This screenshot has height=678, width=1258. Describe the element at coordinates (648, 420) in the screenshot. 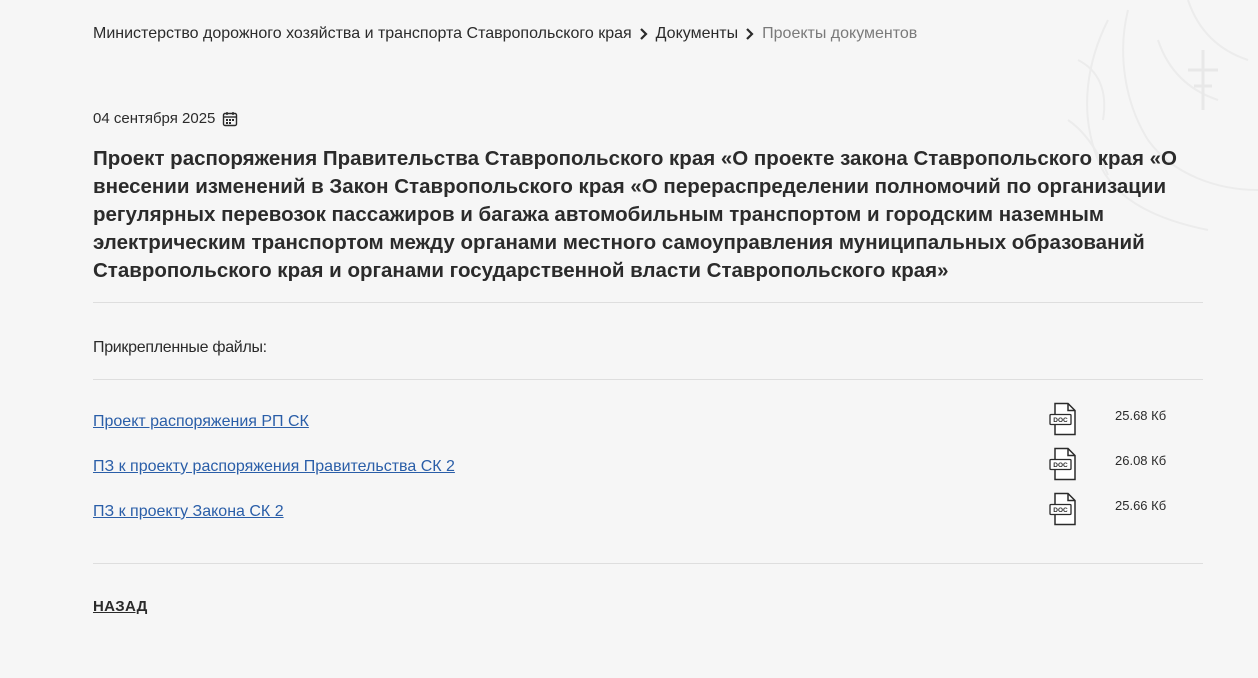

I see `file-row: Проект распоряжения РП СК DOC 25.68 Кб` at that location.